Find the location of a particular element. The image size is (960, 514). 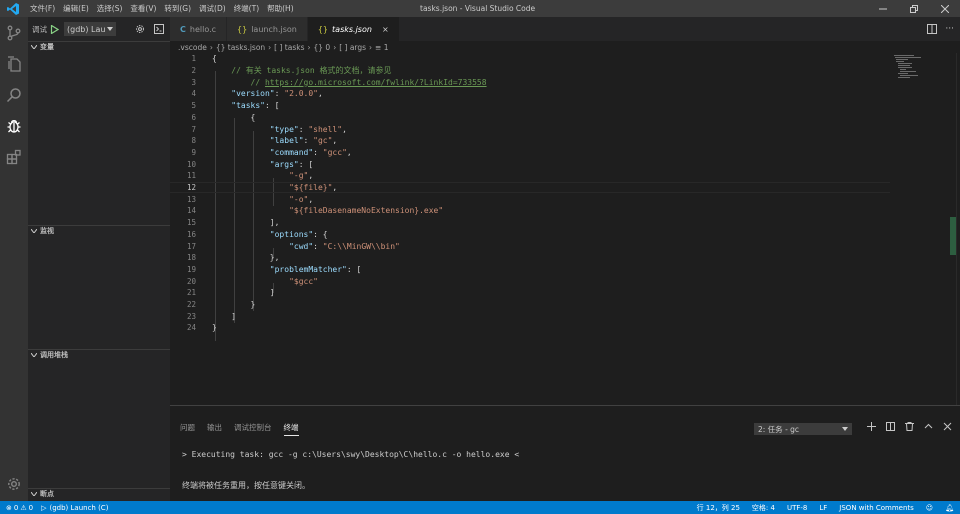

breadcrumb-item: [ ] args is located at coordinates (352, 47).